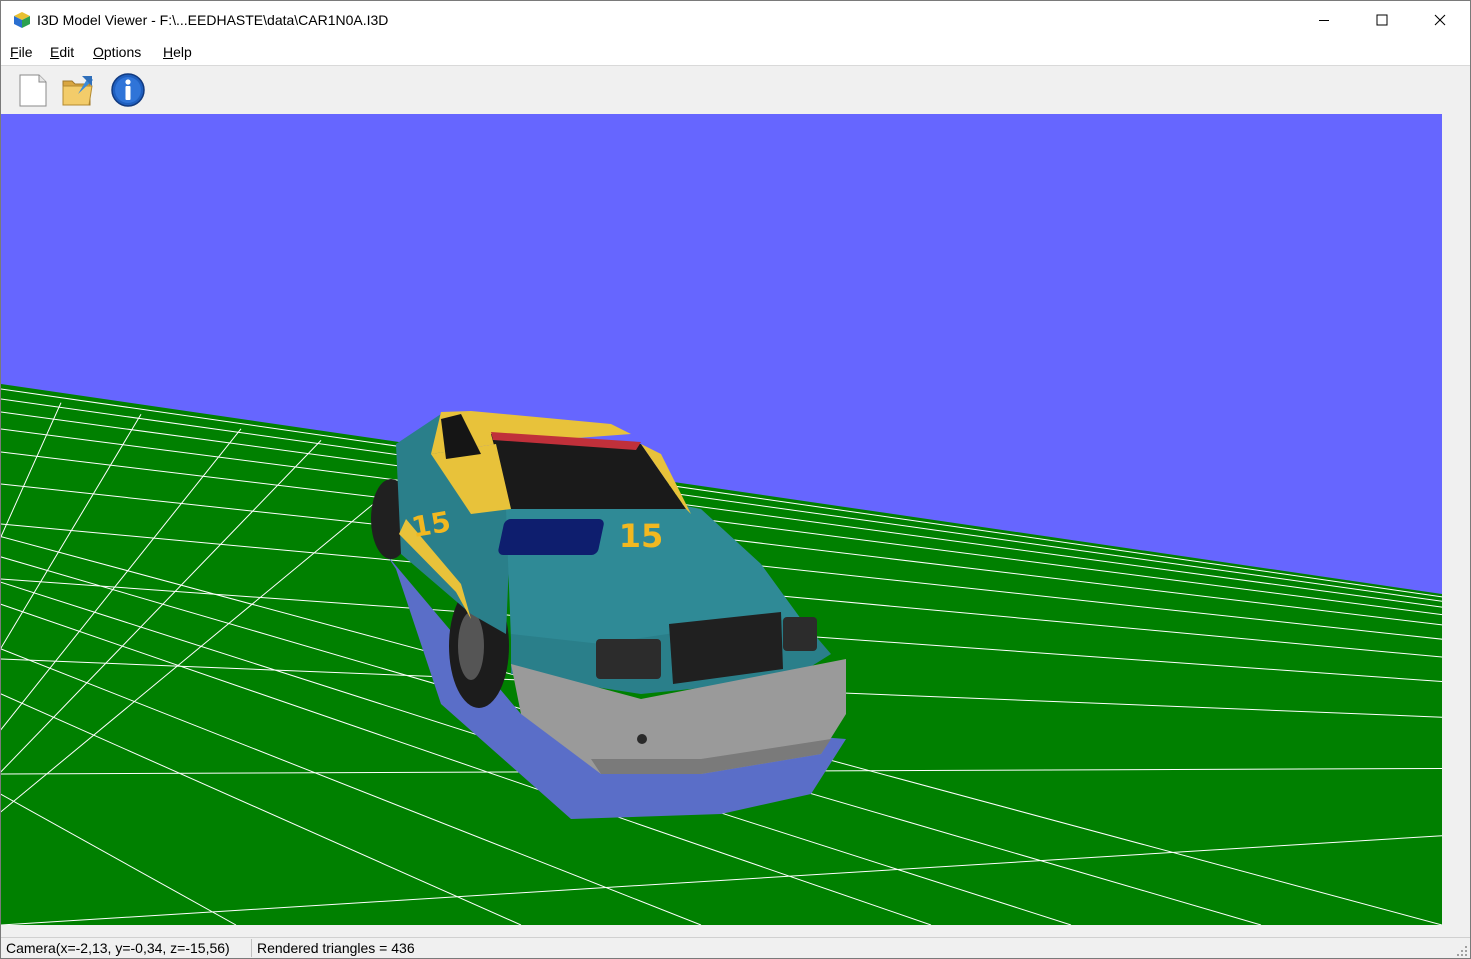  I want to click on front-wheel-rim, so click(471, 646).